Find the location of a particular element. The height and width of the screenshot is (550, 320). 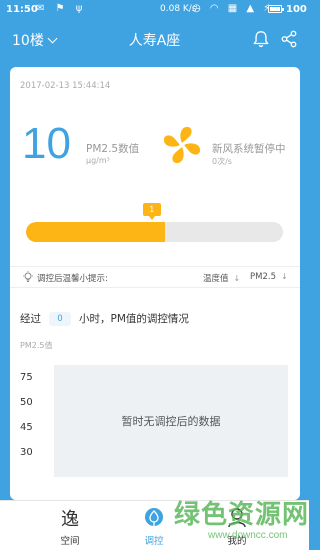

sort-temperature-button: 温度值 ↓ is located at coordinates (221, 278).